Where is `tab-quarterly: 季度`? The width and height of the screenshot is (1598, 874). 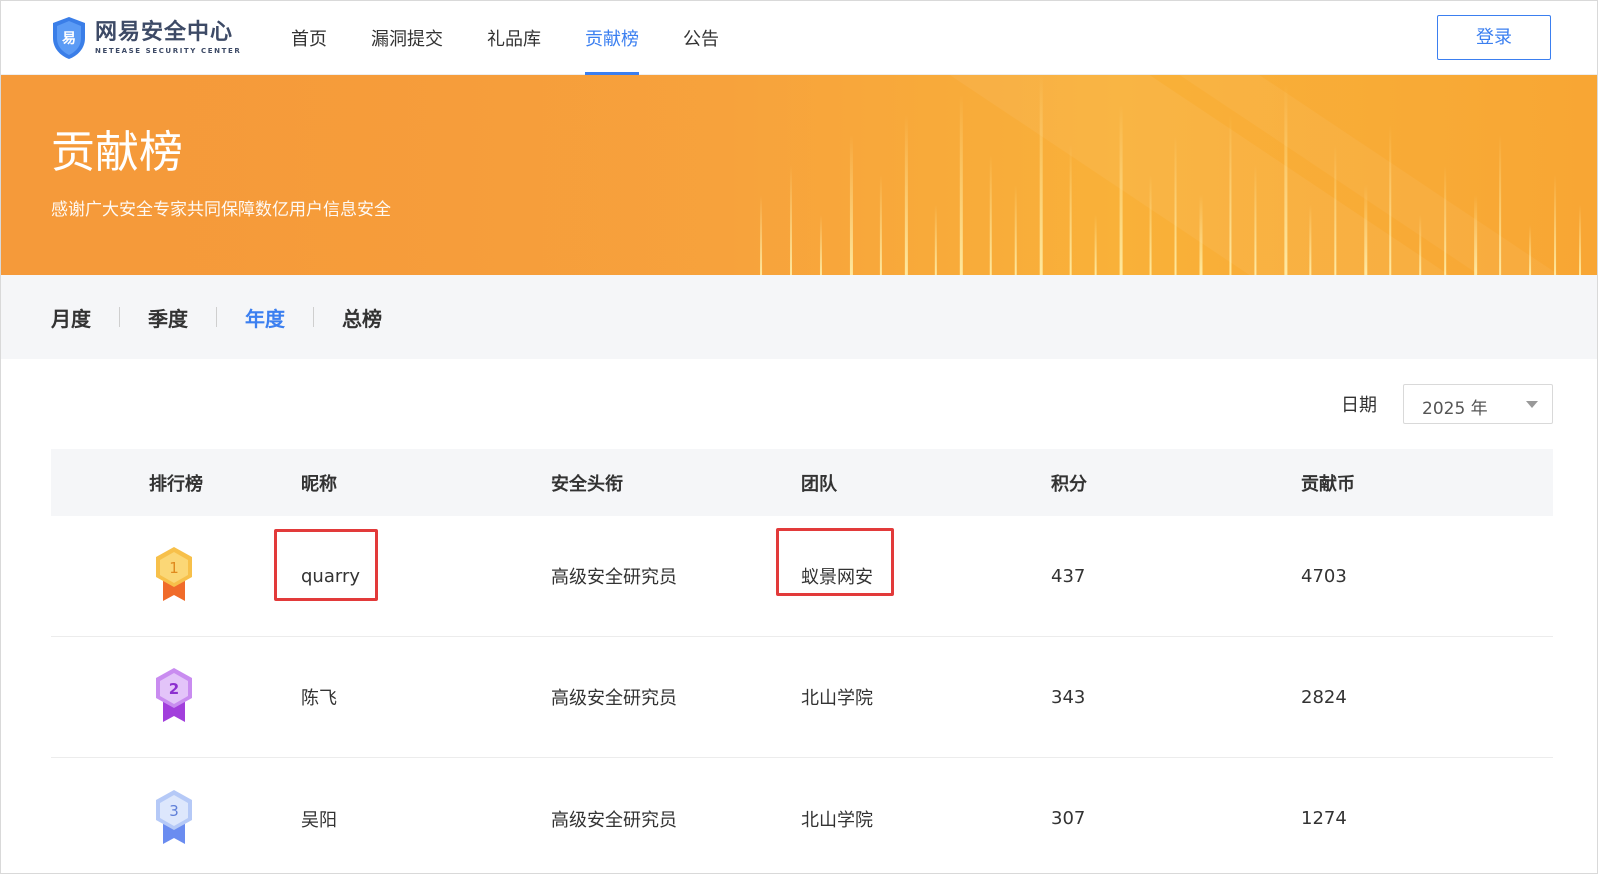
tab-quarterly: 季度 is located at coordinates (168, 317).